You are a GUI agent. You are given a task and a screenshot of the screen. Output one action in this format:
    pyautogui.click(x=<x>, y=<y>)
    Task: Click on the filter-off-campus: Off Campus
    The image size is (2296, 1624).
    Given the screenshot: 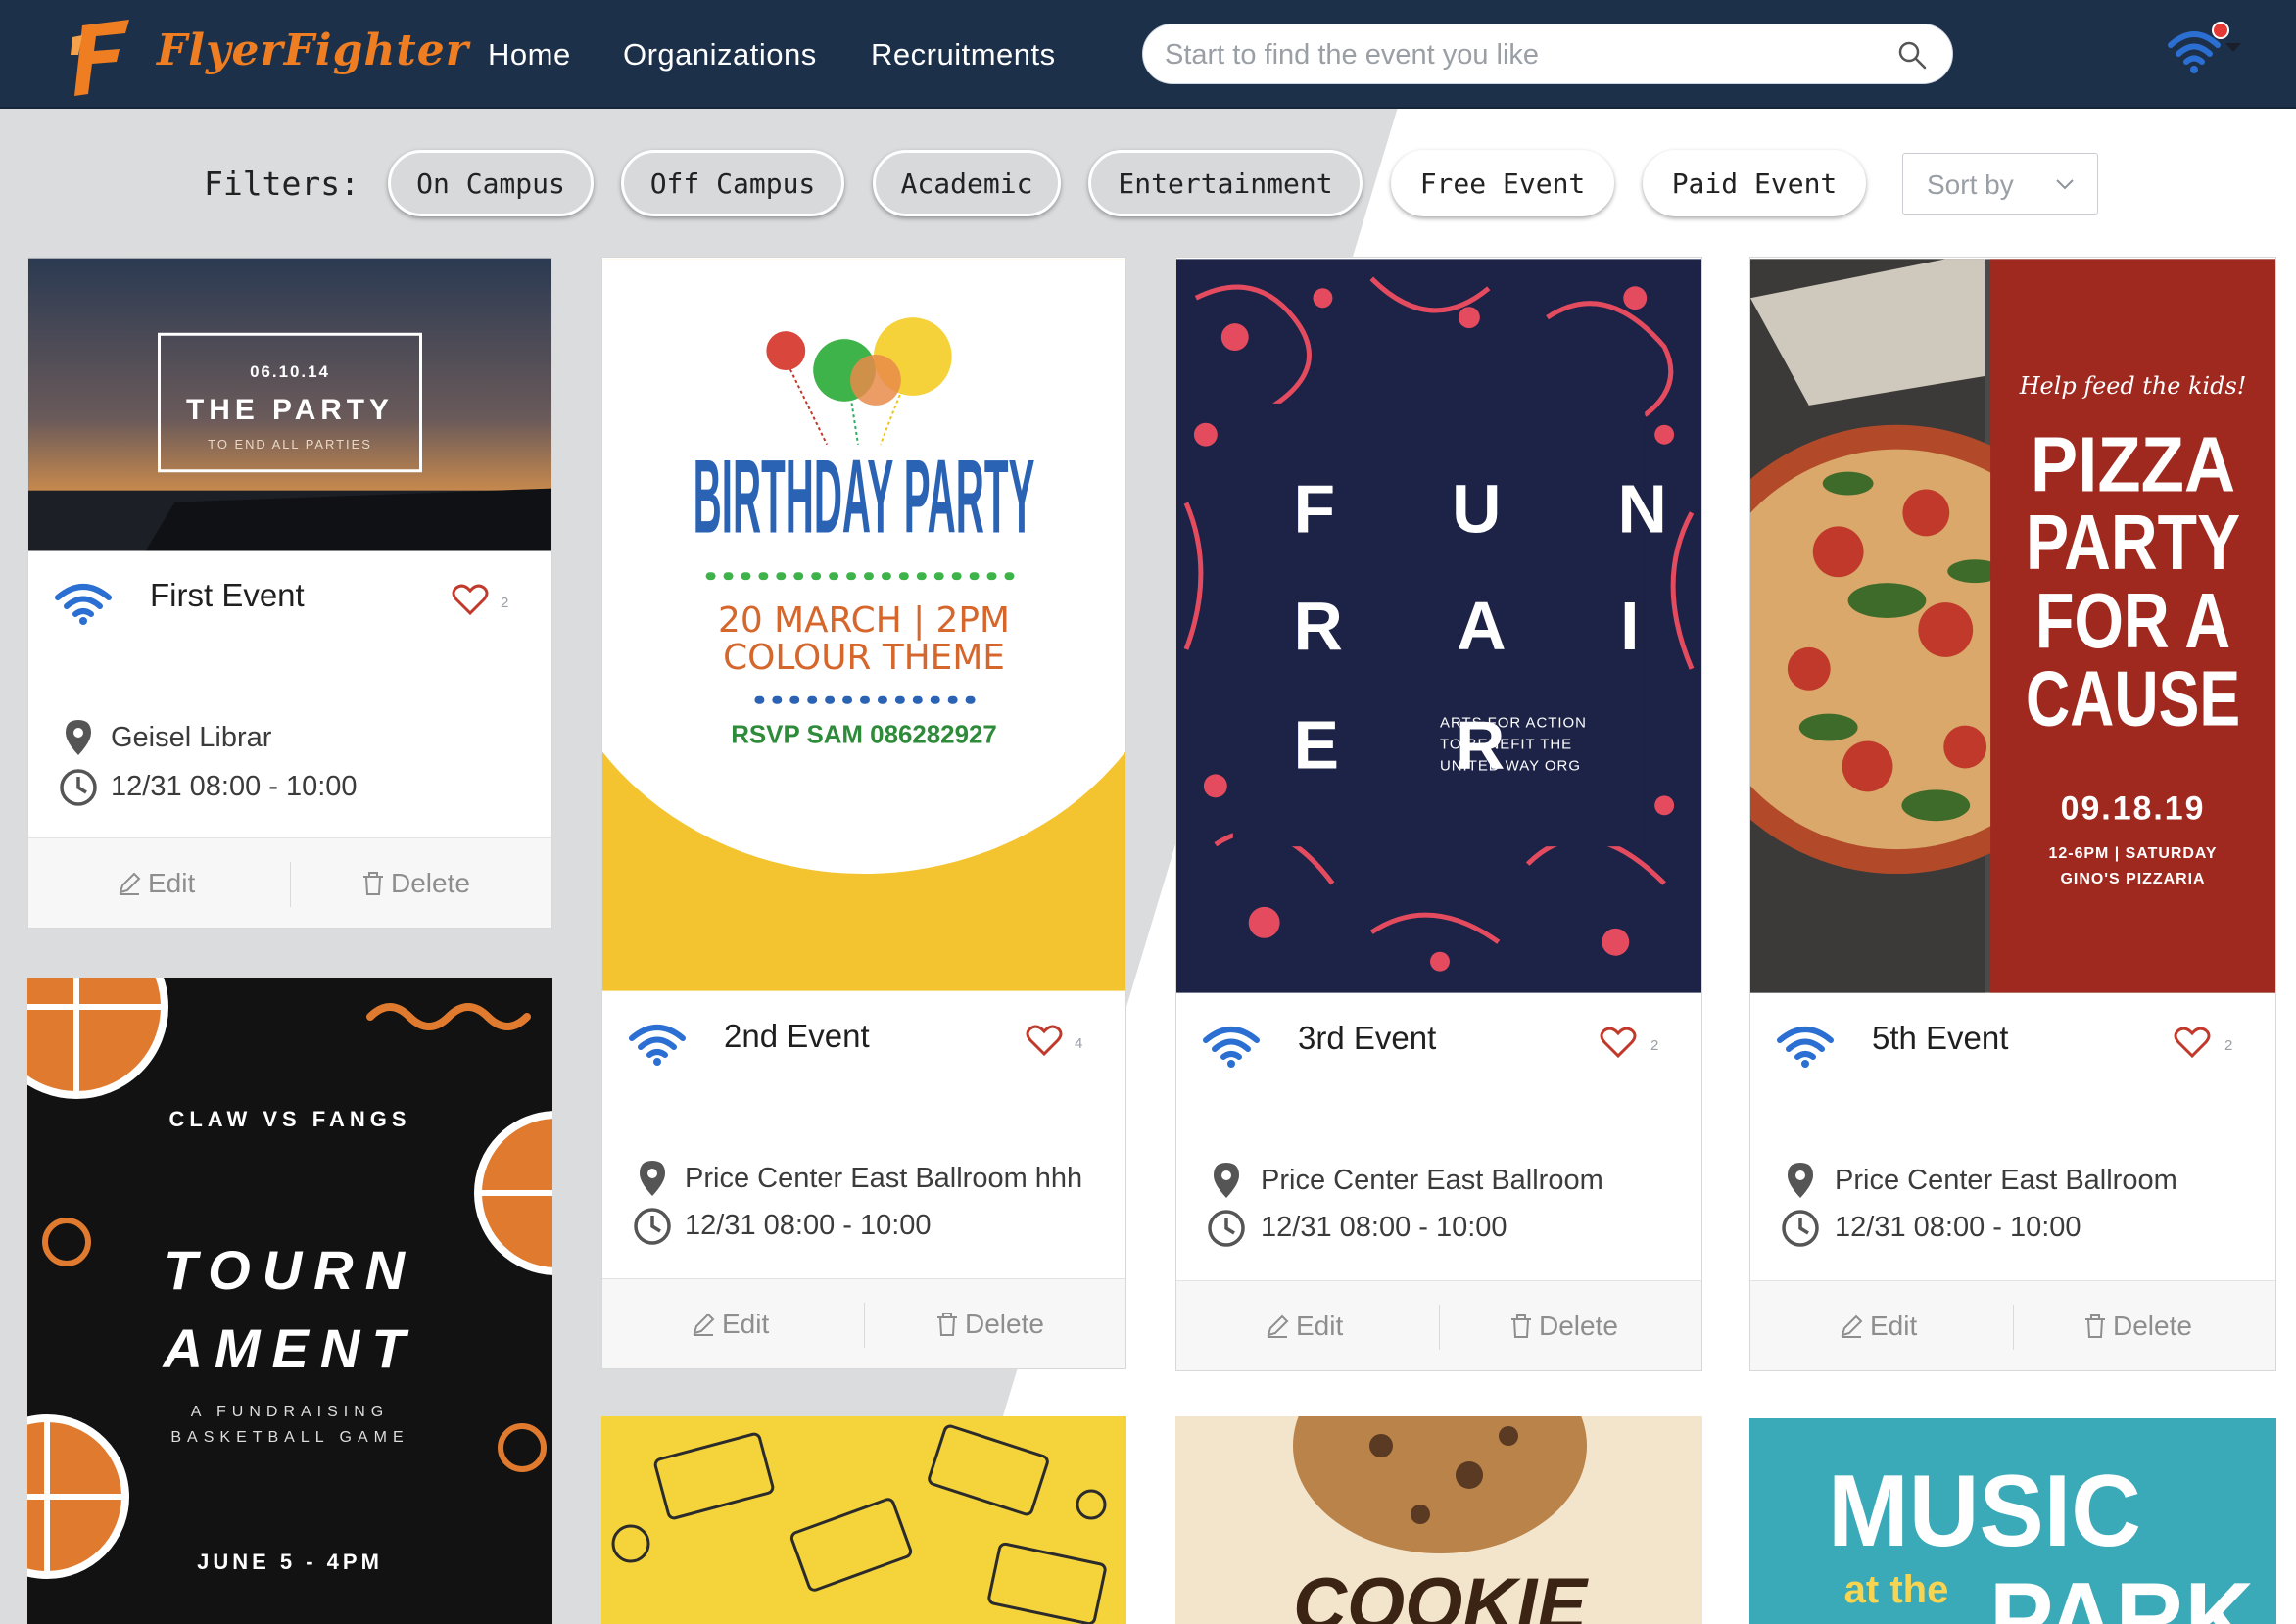 What is the action you would take?
    pyautogui.click(x=733, y=183)
    